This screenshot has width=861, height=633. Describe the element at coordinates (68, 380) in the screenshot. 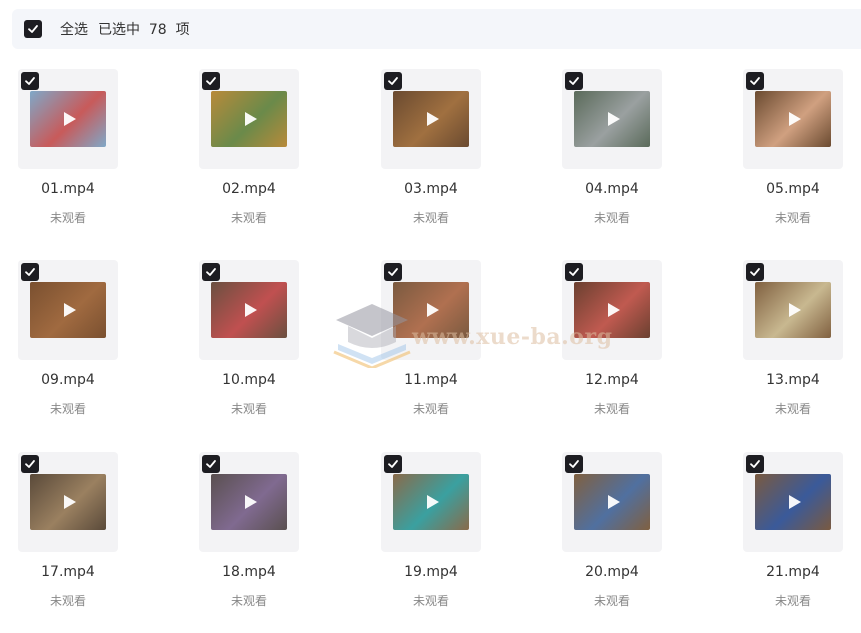

I see `file-name: 09.mp4` at that location.